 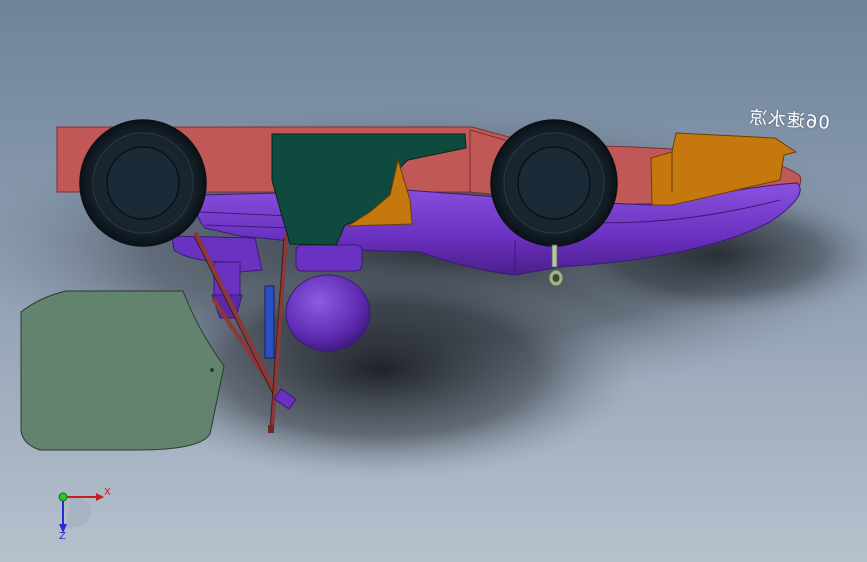 I want to click on rod-end-cap, so click(x=271, y=429).